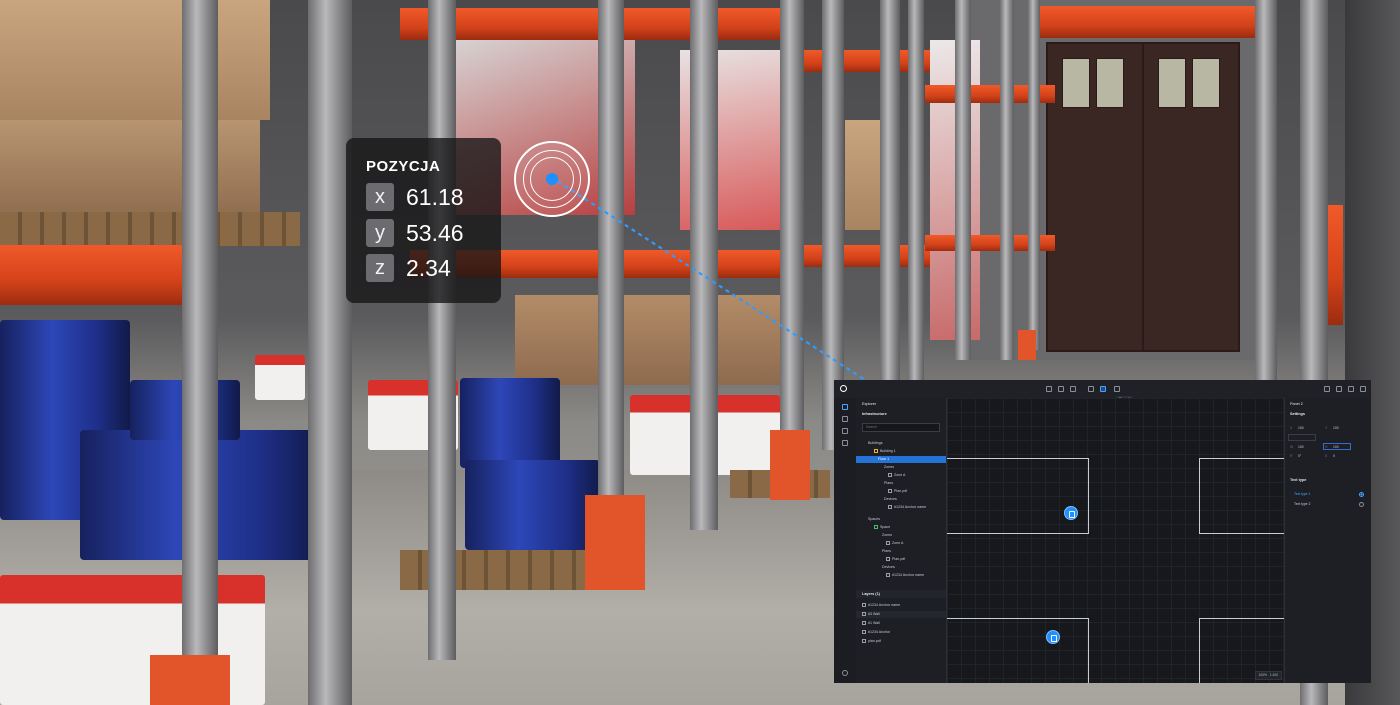  Describe the element at coordinates (901, 559) in the screenshot. I see `tree-item-space-plan-file: Plan.pdf` at that location.